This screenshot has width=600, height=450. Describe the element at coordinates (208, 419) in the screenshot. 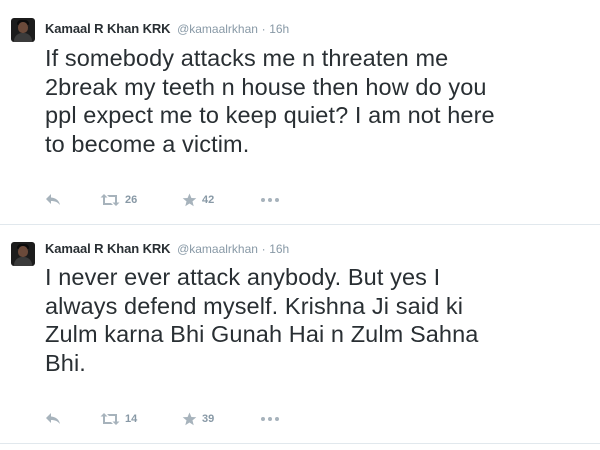

I see `favorite-count: 39` at that location.